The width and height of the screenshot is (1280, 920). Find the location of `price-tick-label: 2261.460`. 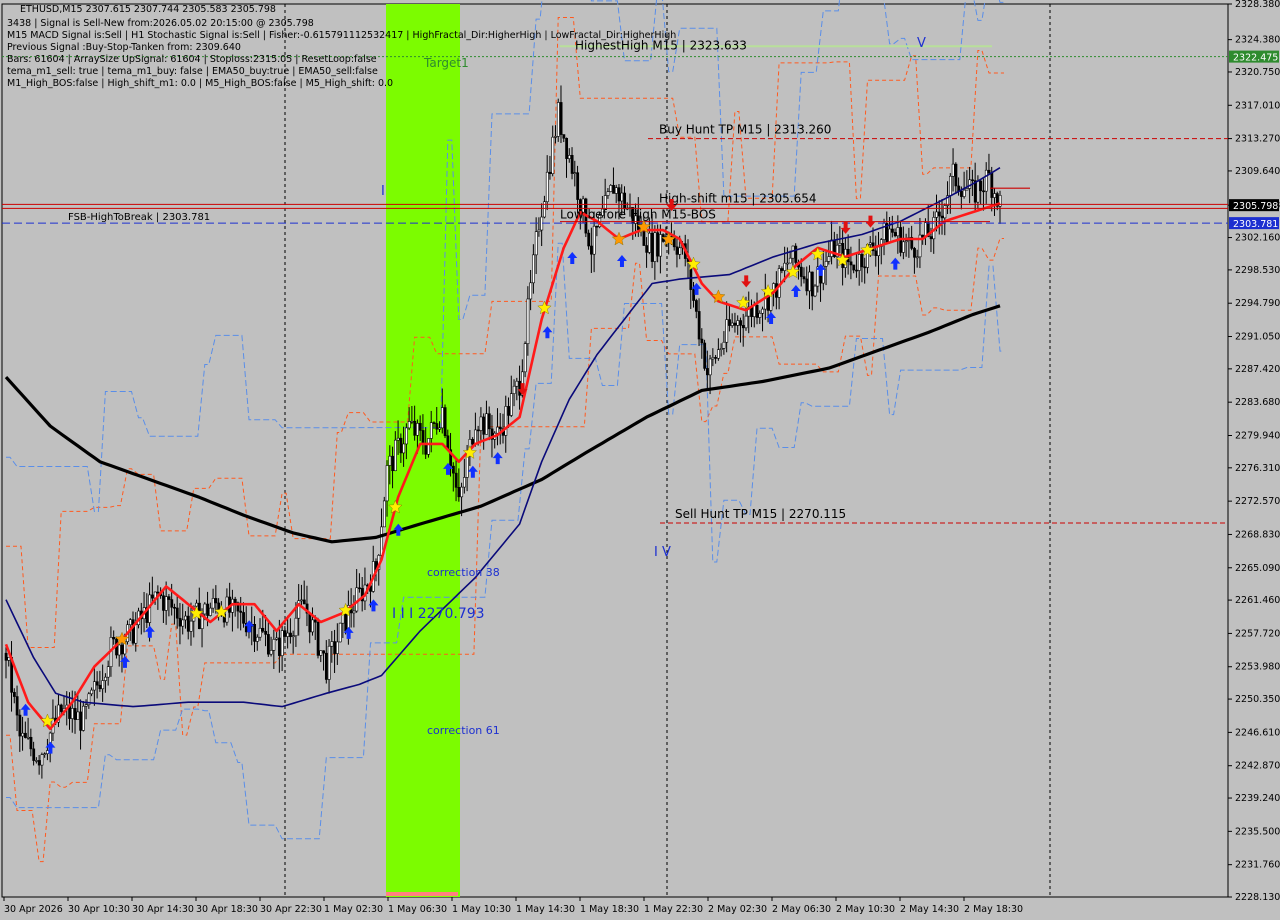

price-tick-label: 2261.460 is located at coordinates (1257, 600).